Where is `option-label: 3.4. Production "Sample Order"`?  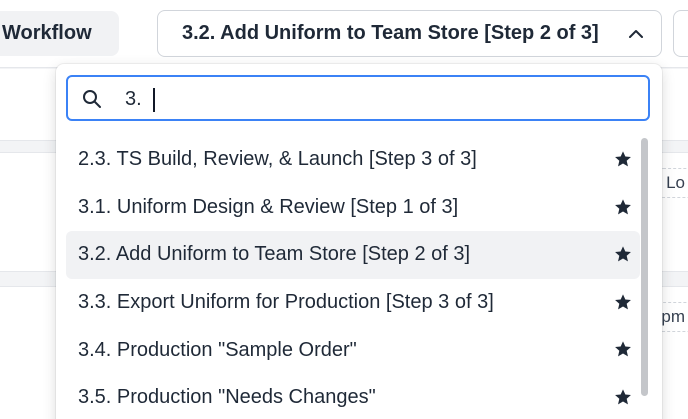 option-label: 3.4. Production "Sample Order" is located at coordinates (217, 349).